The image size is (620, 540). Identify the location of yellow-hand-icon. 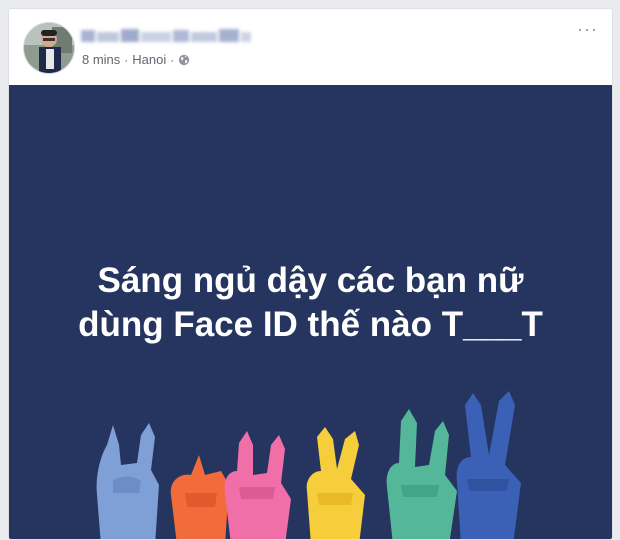
(335, 483).